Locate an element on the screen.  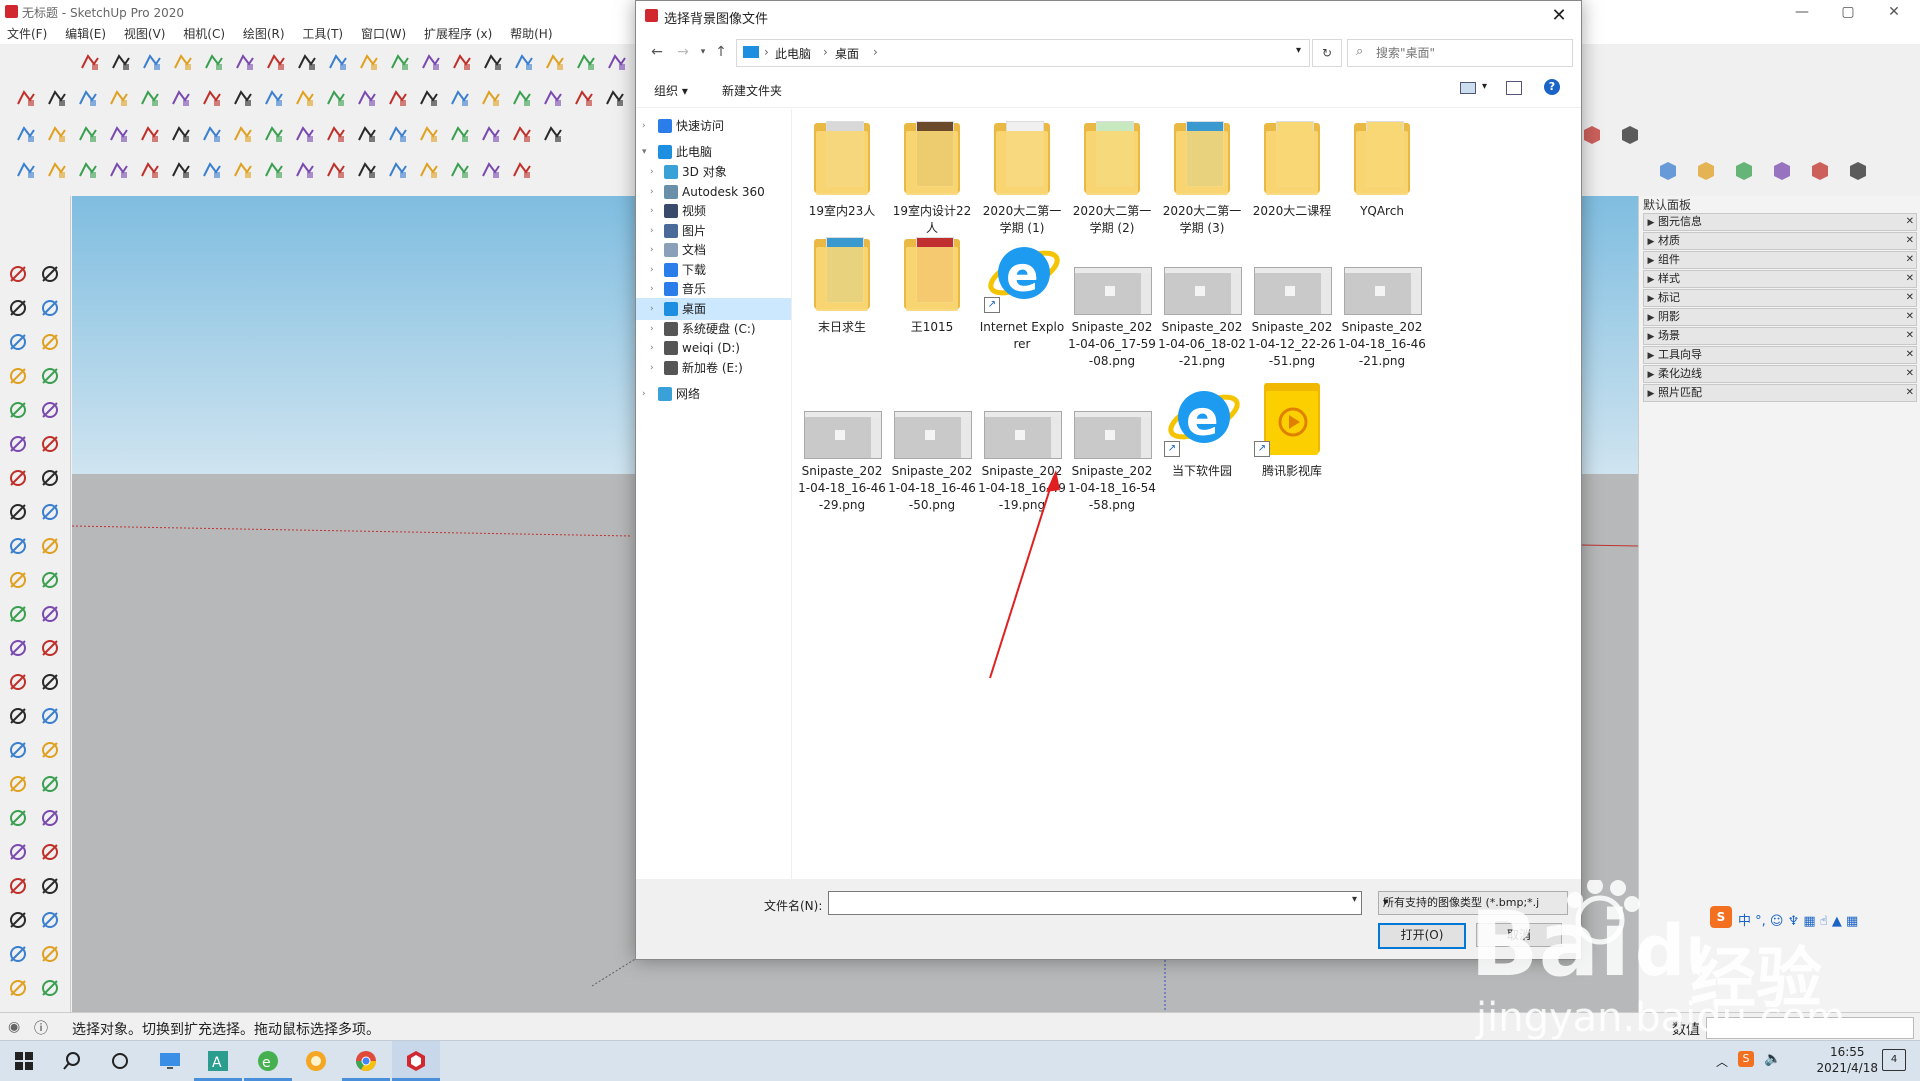
search-input is located at coordinates (1471, 53).